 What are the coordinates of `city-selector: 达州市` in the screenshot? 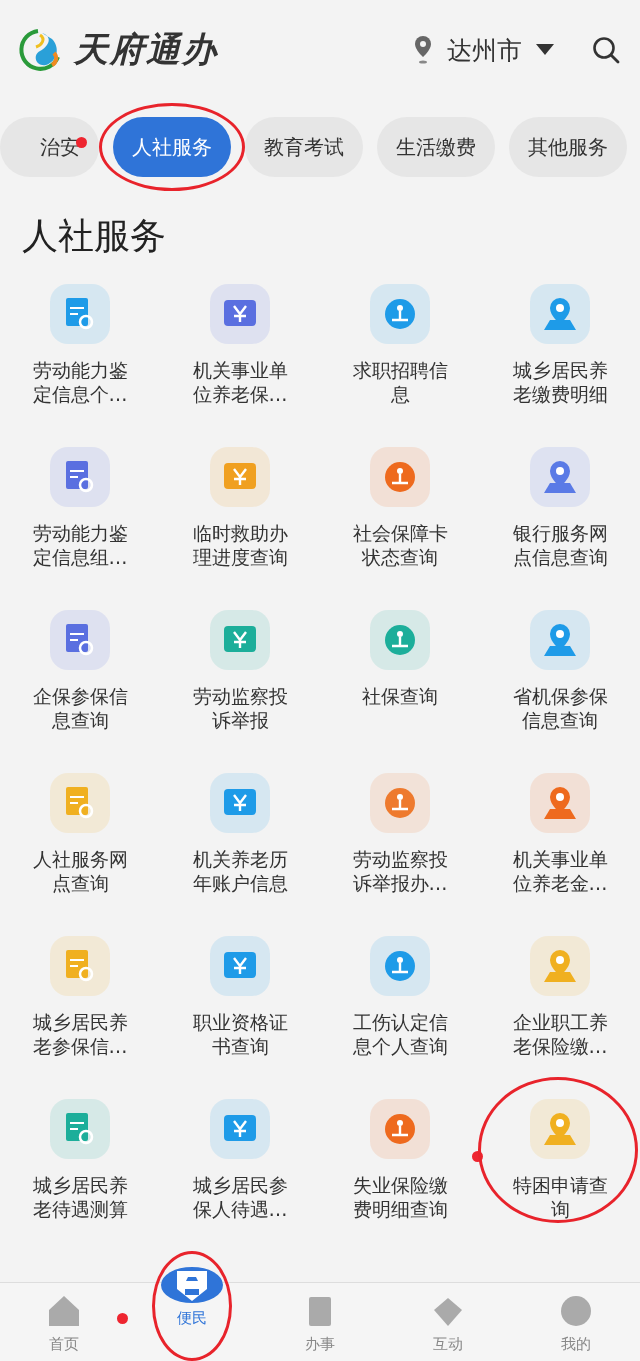 It's located at (484, 50).